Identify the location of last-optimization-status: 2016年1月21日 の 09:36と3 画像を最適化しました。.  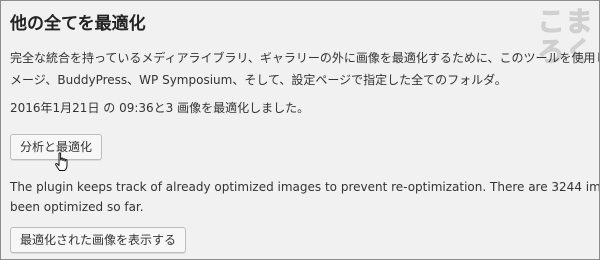
(160, 108).